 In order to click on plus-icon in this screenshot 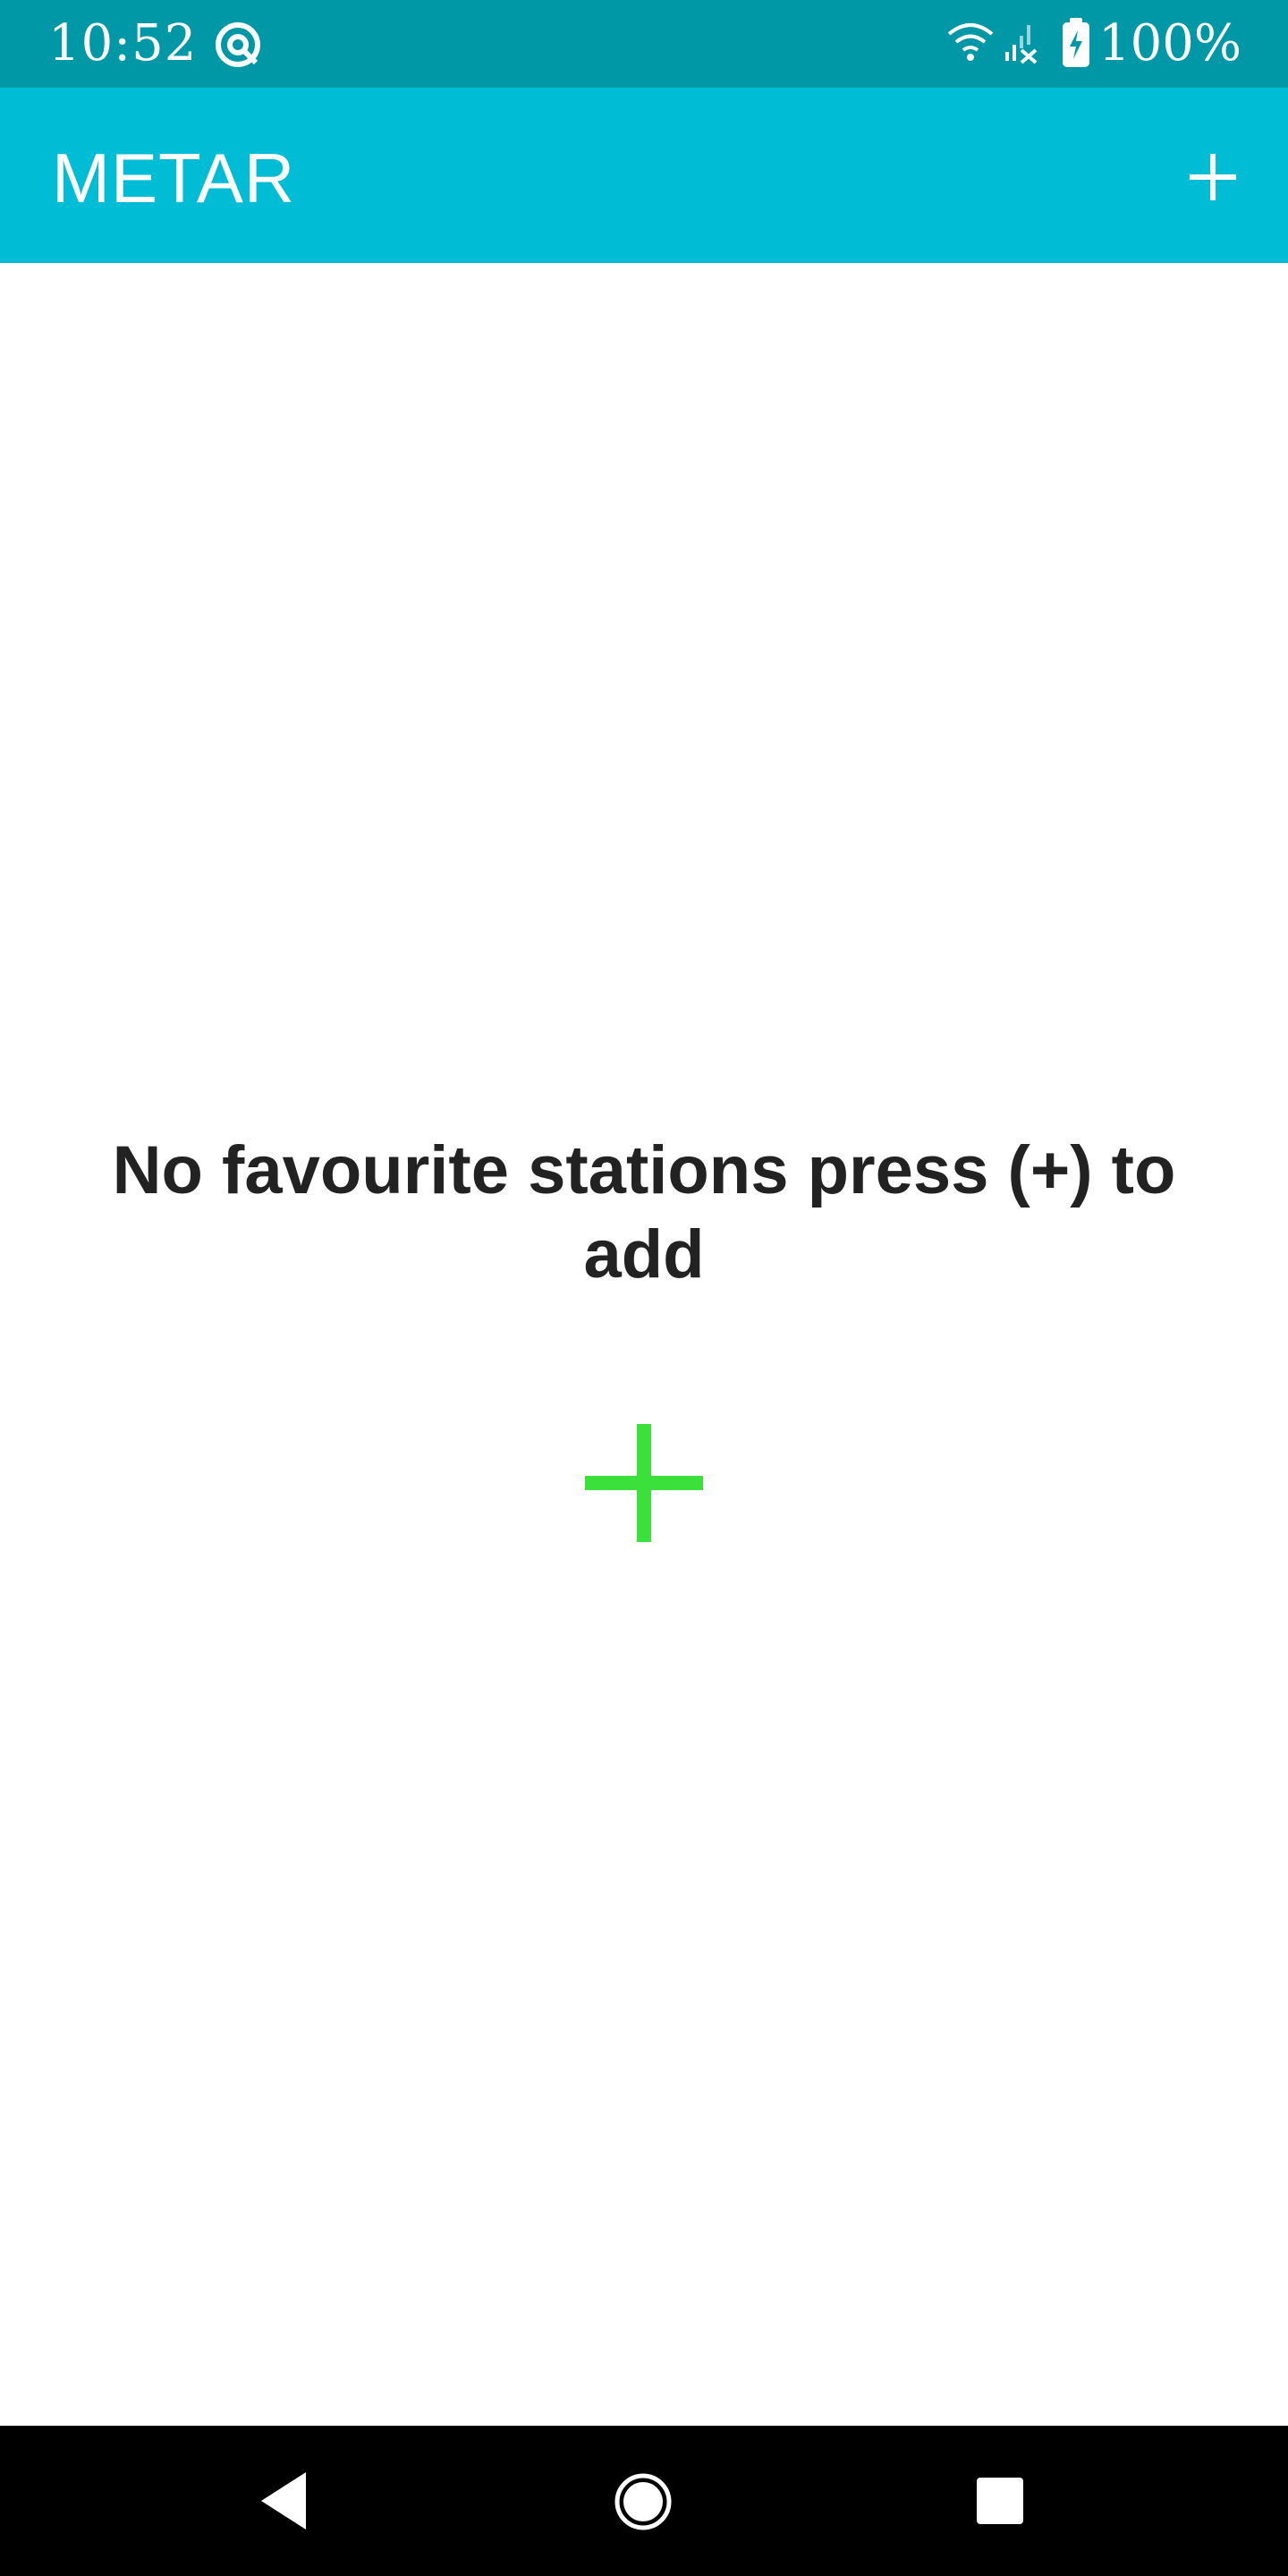, I will do `click(1213, 177)`.